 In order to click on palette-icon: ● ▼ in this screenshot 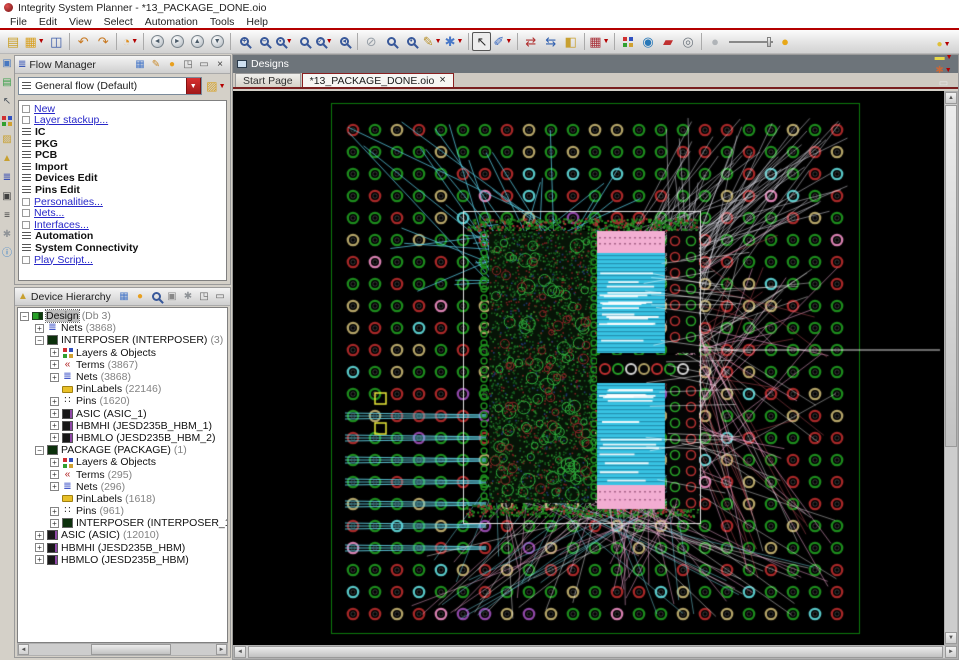, I will do `click(944, 44)`.